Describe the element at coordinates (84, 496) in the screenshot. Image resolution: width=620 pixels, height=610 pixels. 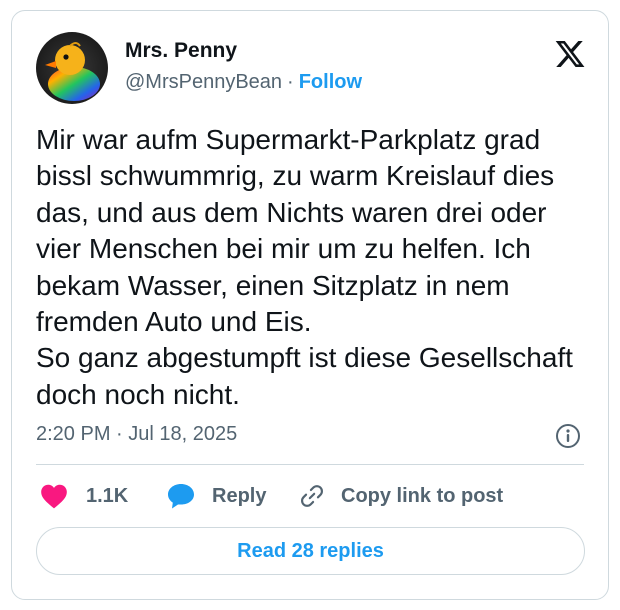
I see `like-button: 1.1K` at that location.